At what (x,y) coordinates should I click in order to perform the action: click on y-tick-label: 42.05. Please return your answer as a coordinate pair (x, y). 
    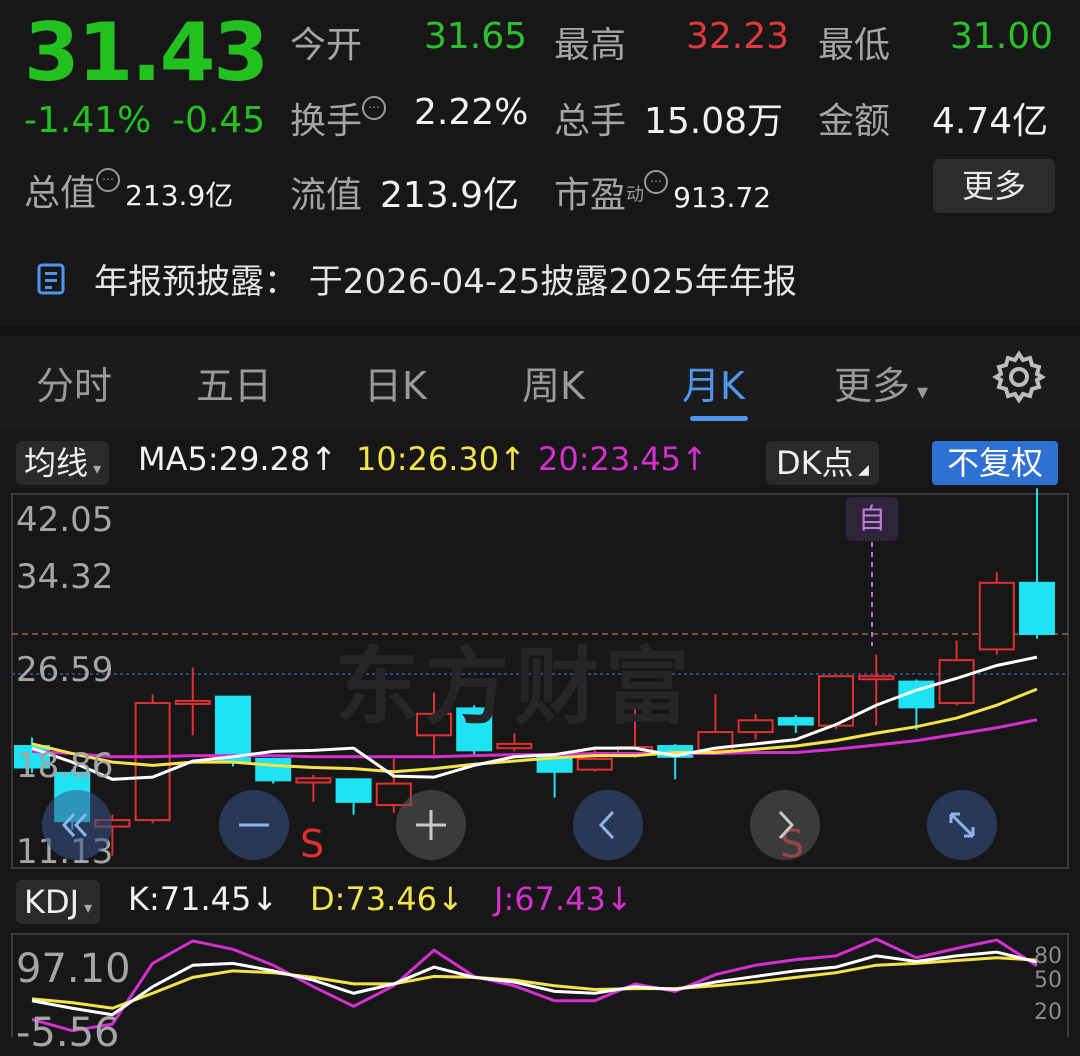
    Looking at the image, I should click on (65, 520).